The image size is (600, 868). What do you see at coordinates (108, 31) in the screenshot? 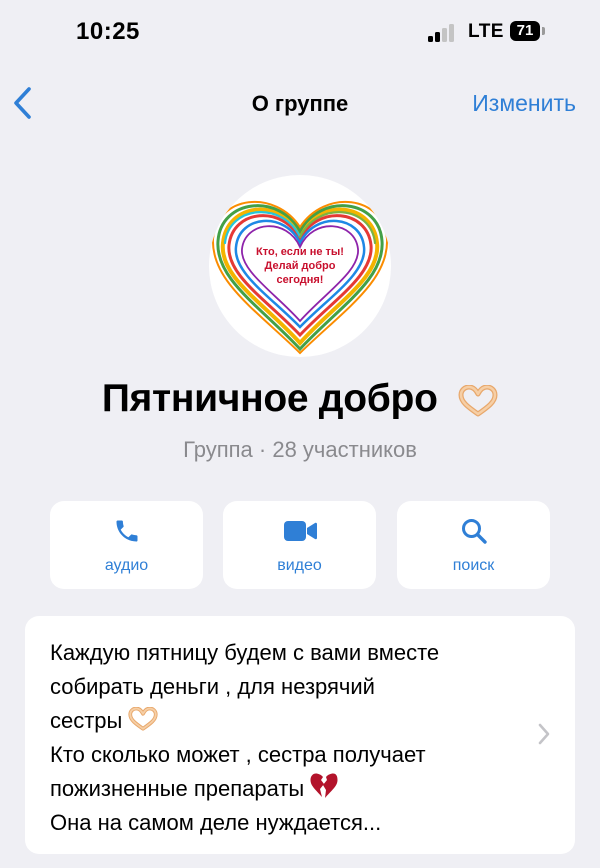
I see `status-time: 10:25` at bounding box center [108, 31].